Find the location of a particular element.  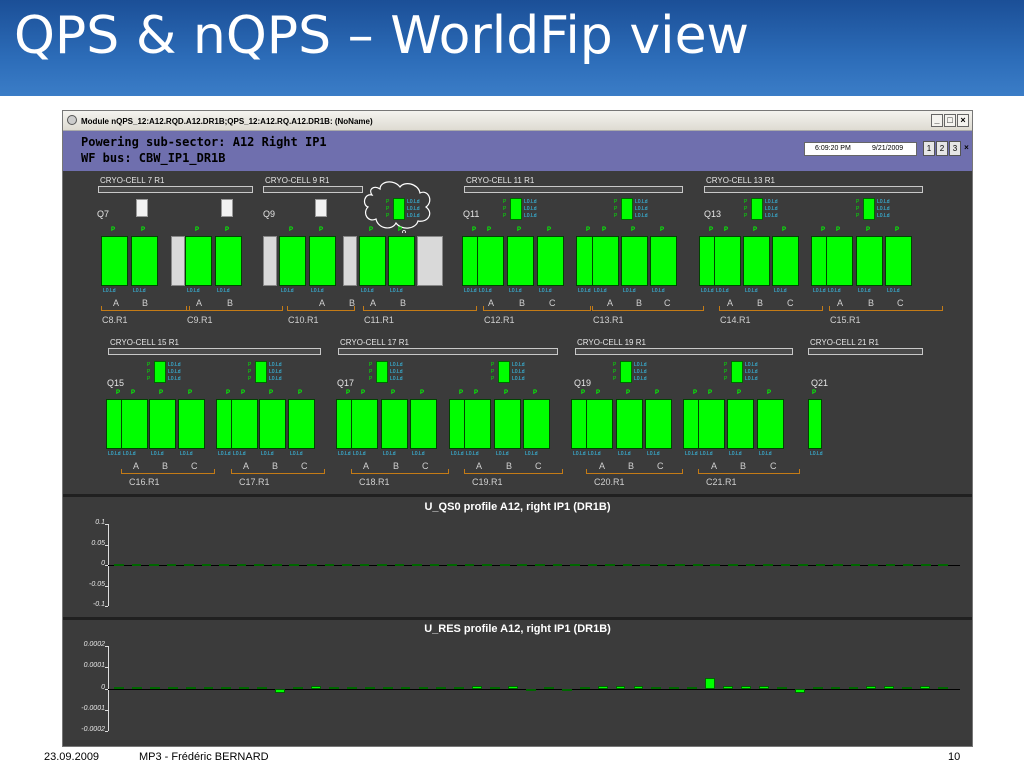

quad-label: Q11 is located at coordinates (471, 214).